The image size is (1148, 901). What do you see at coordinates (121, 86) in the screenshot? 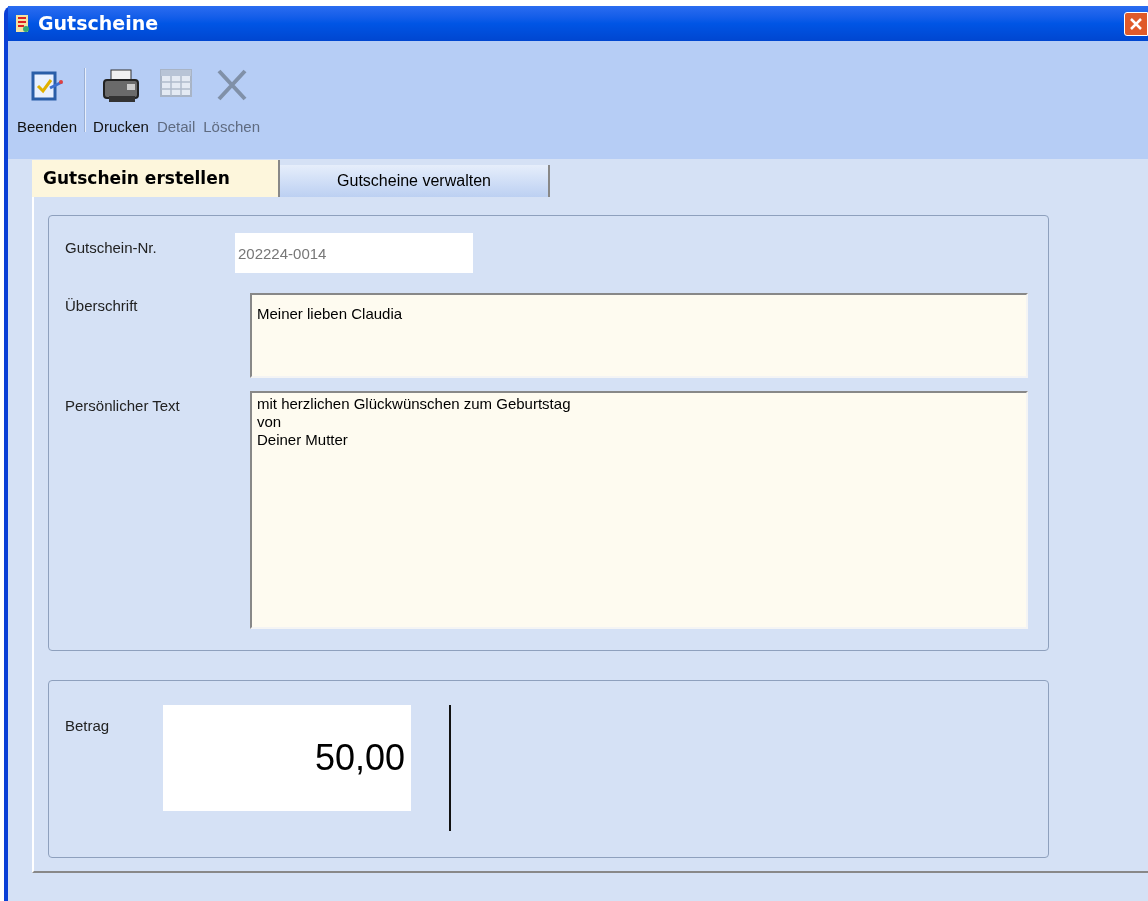
I see `printer-icon` at bounding box center [121, 86].